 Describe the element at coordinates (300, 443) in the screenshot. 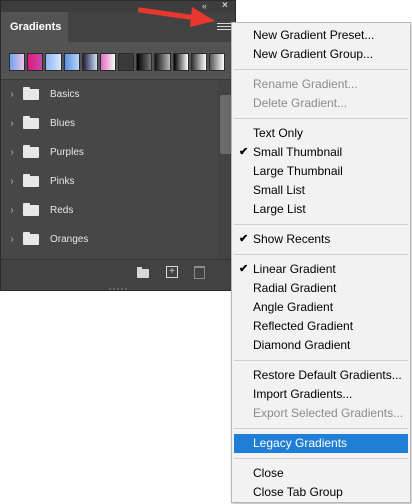

I see `menu-item-label: Legacy Gradients` at that location.